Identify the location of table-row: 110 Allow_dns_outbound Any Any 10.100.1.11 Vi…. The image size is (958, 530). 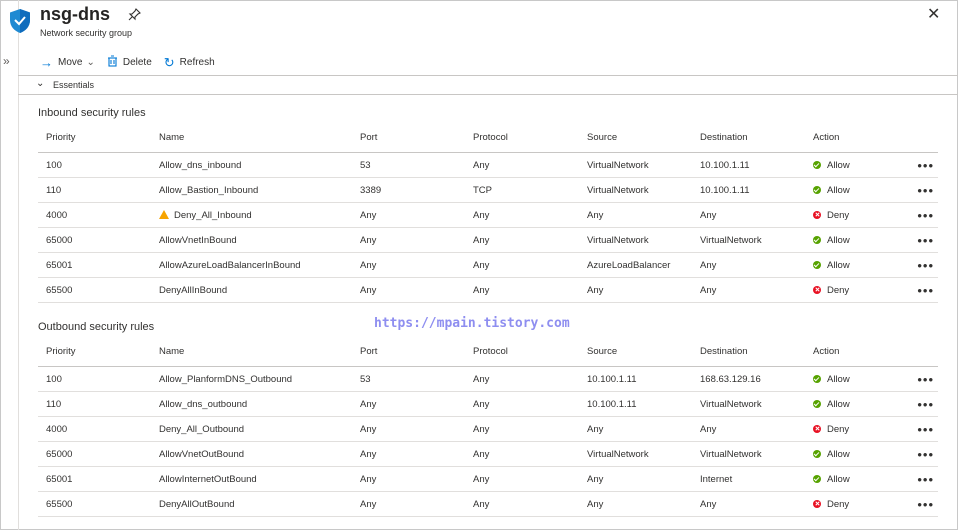
(488, 404).